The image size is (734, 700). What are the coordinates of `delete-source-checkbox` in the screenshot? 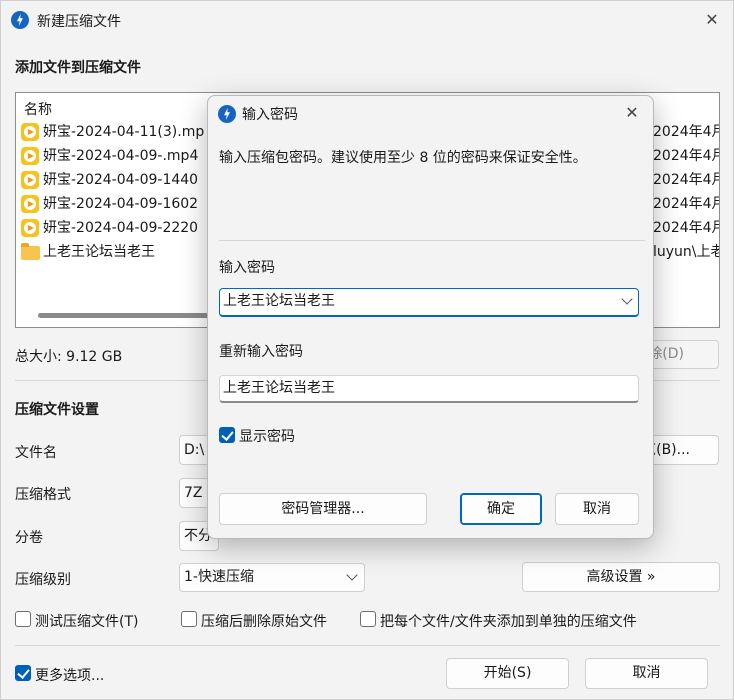 It's located at (189, 619).